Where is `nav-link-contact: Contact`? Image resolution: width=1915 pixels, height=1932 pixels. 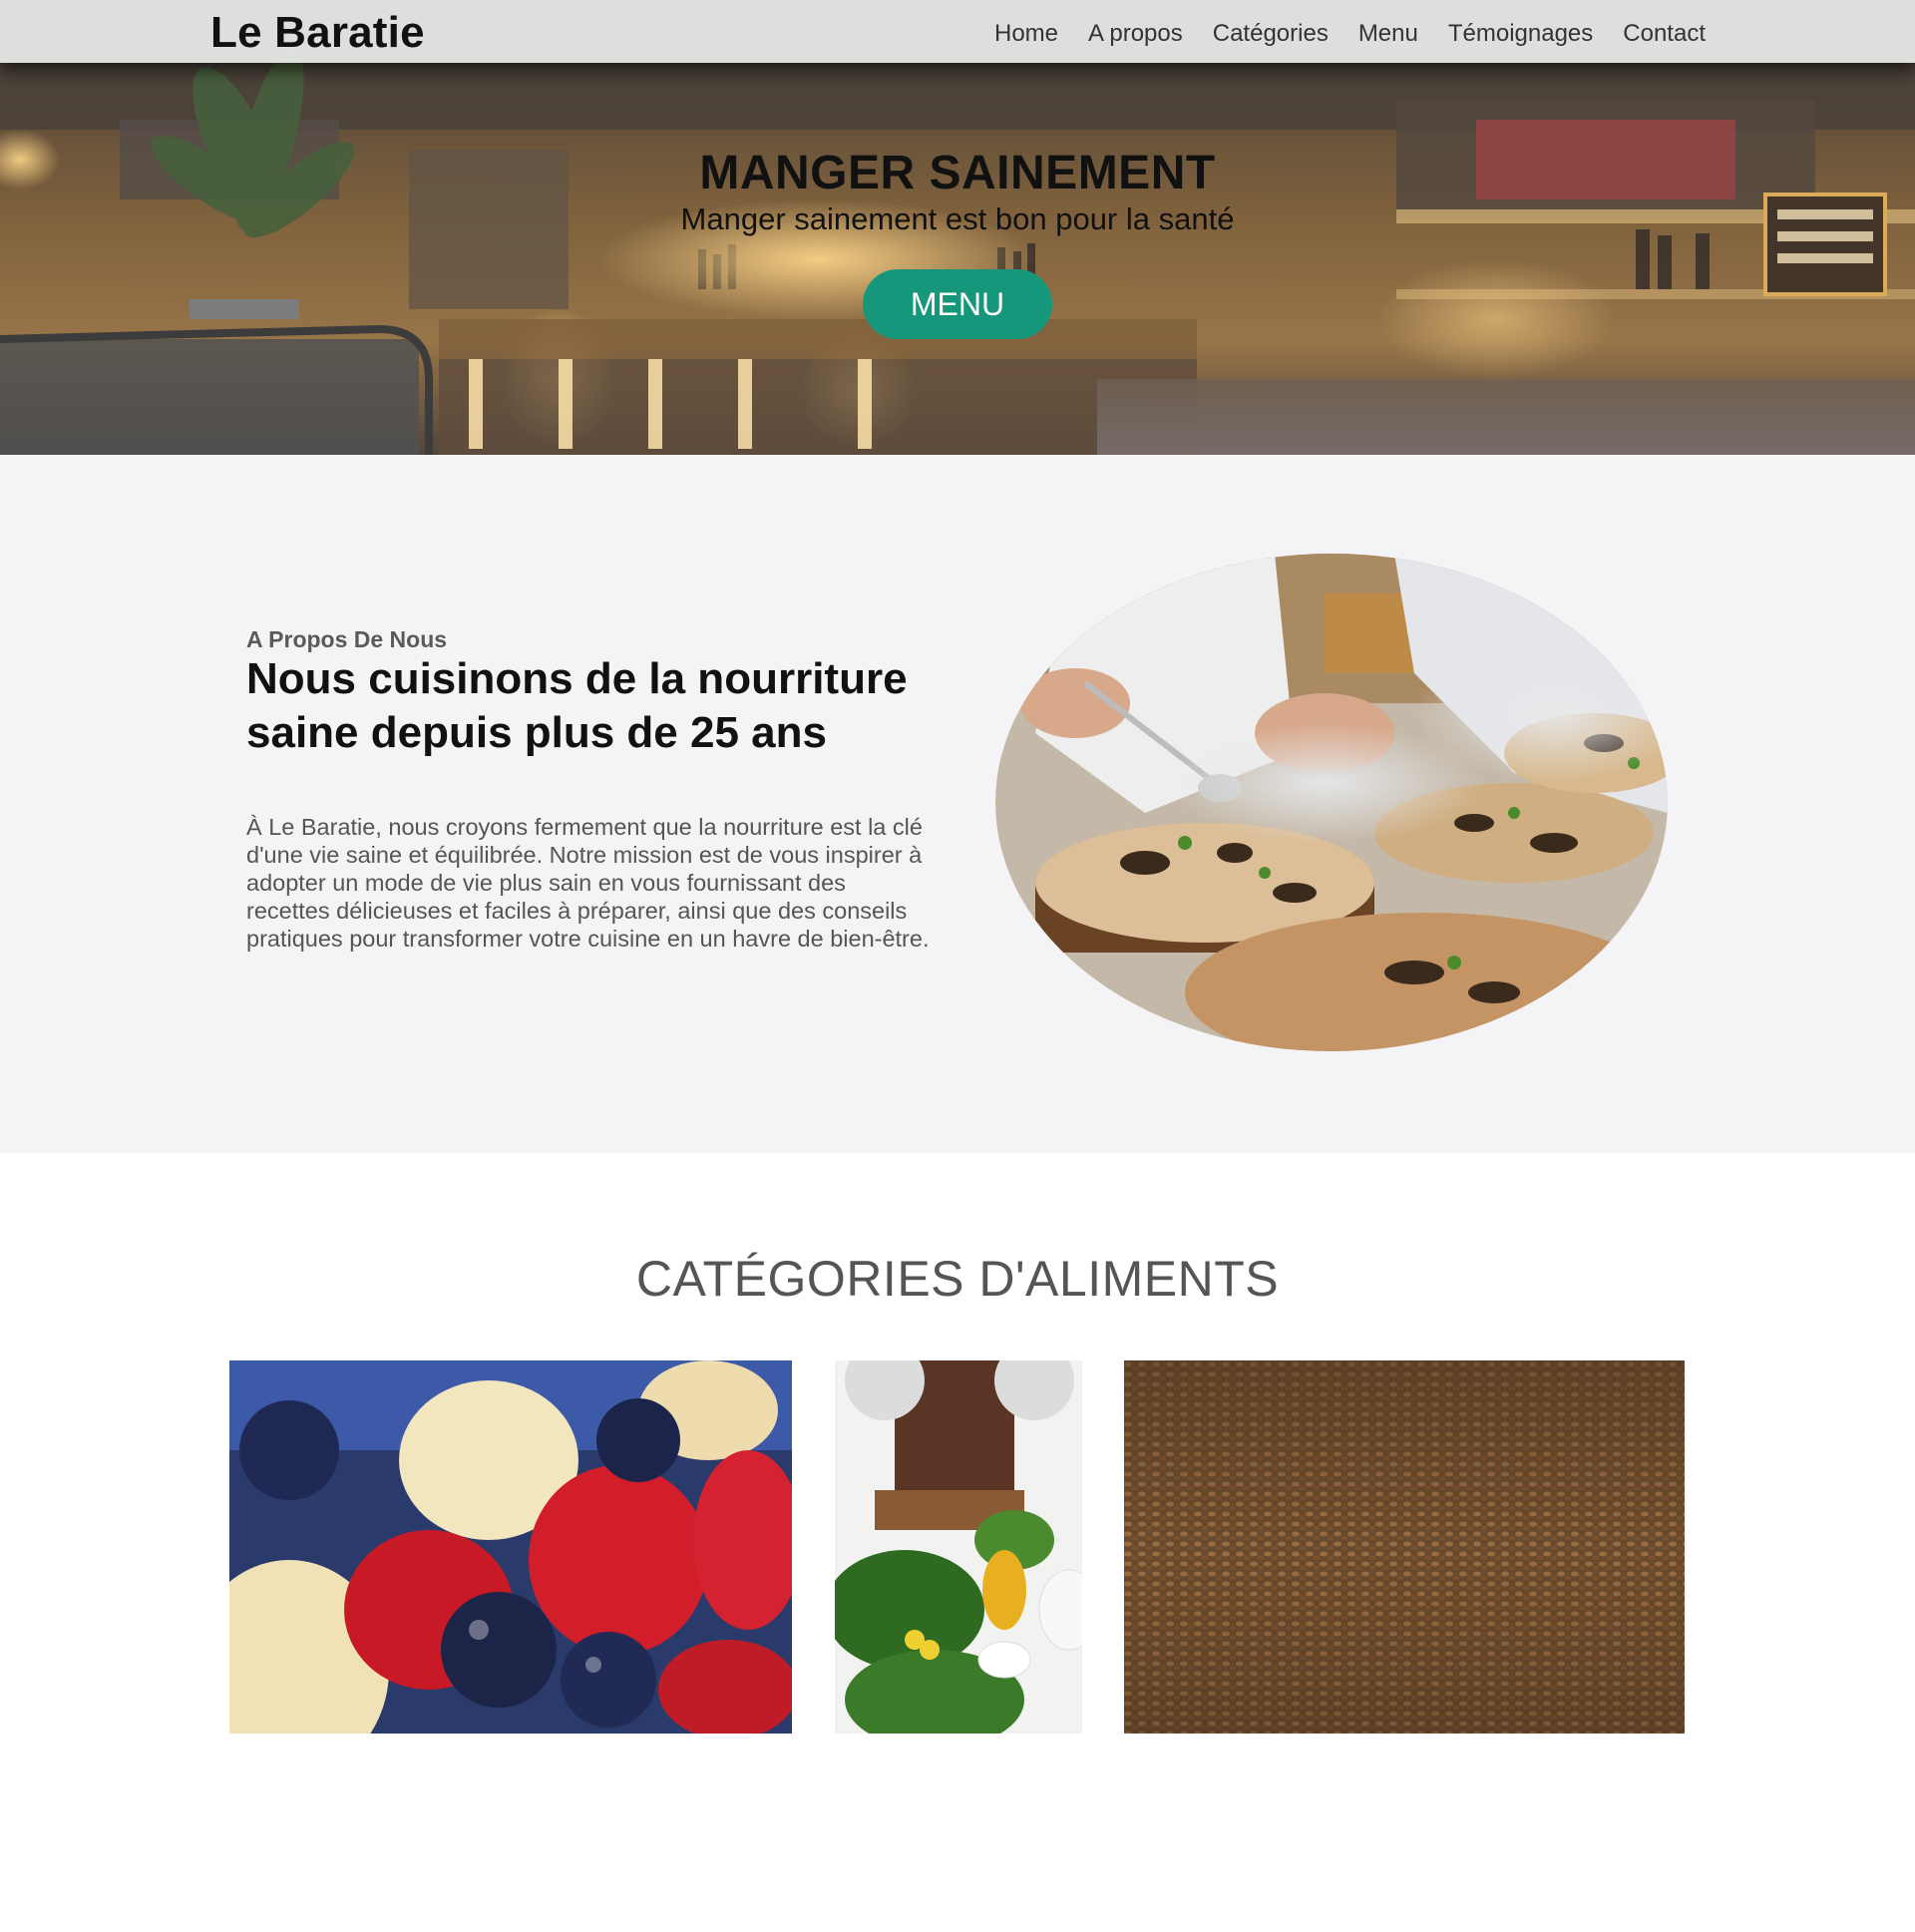
nav-link-contact: Contact is located at coordinates (1664, 34).